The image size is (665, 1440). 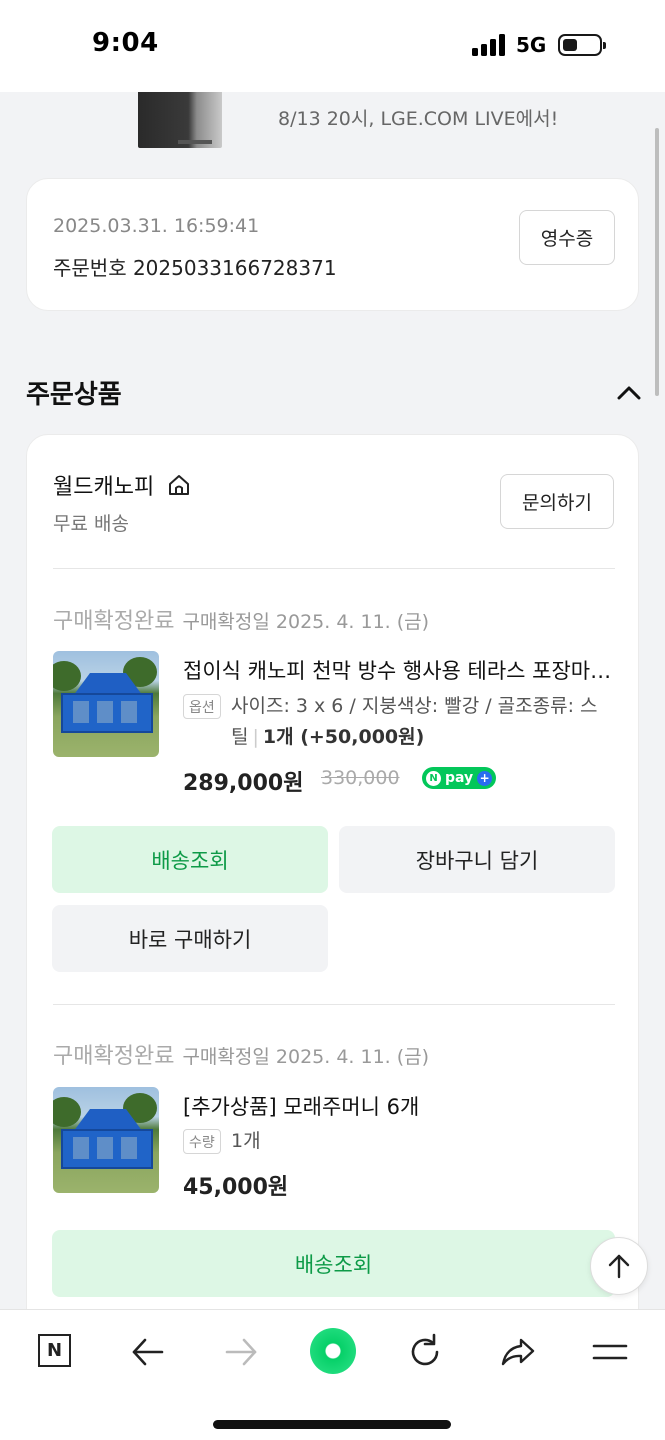 What do you see at coordinates (360, 778) in the screenshot?
I see `original-price: 330,000` at bounding box center [360, 778].